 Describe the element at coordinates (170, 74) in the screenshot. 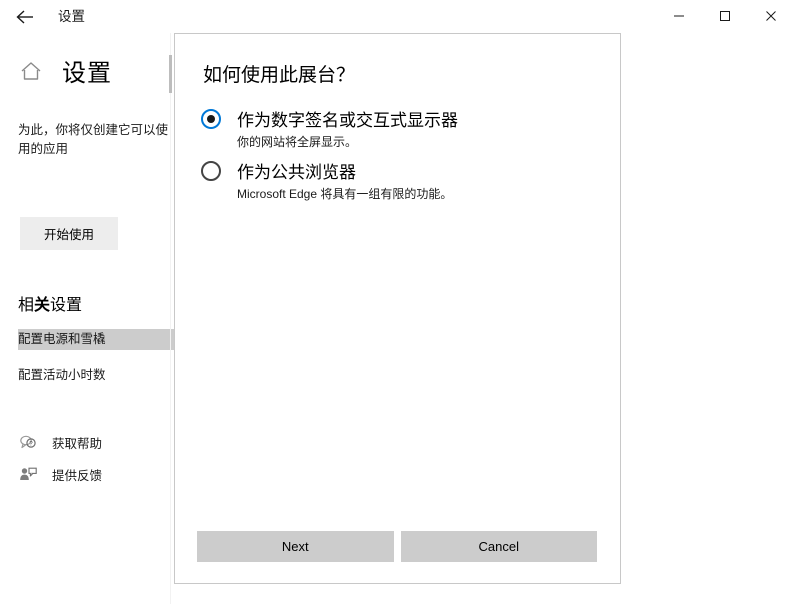

I see `sidebar-scrollbar-thumb` at that location.